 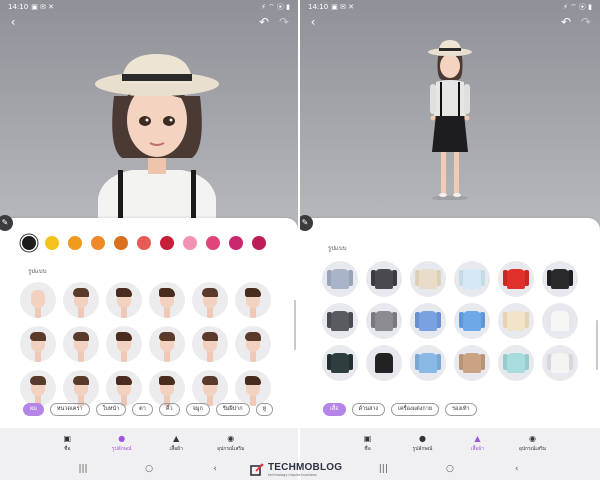 What do you see at coordinates (169, 409) in the screenshot?
I see `category-chip: คิ้ว` at bounding box center [169, 409].